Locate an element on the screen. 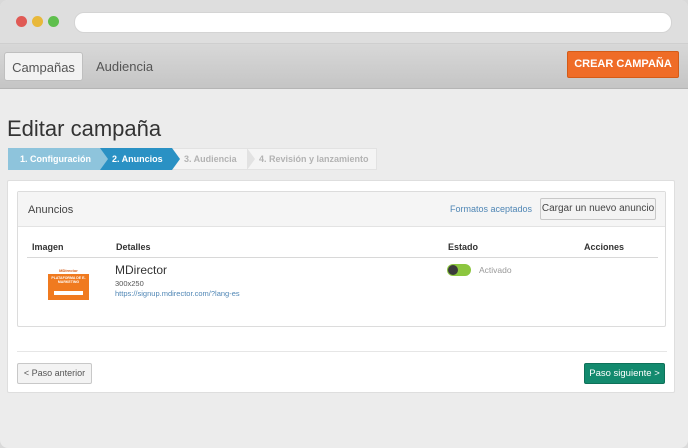  upload-ad-button: Cargar un nuevo anuncio is located at coordinates (598, 209).